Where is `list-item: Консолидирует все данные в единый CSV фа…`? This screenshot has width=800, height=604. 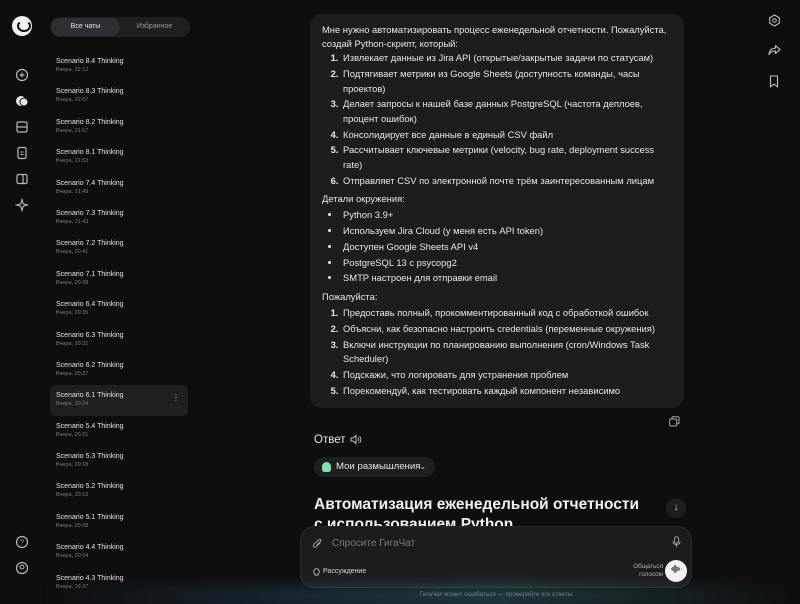 list-item: Консолидирует все данные в единый CSV фа… is located at coordinates (506, 135).